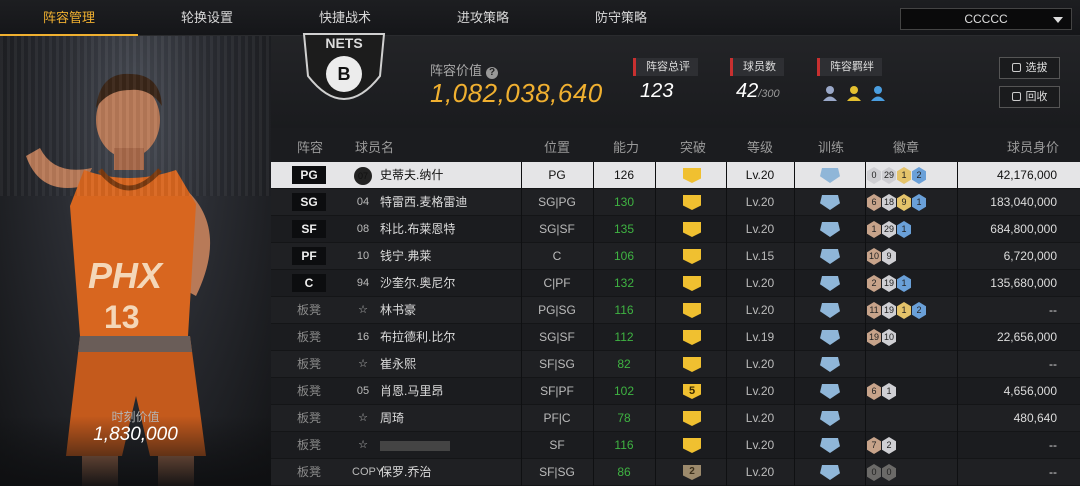 This screenshot has height=486, width=1080. What do you see at coordinates (450, 310) in the screenshot?
I see `player-name: 林书豪` at bounding box center [450, 310].